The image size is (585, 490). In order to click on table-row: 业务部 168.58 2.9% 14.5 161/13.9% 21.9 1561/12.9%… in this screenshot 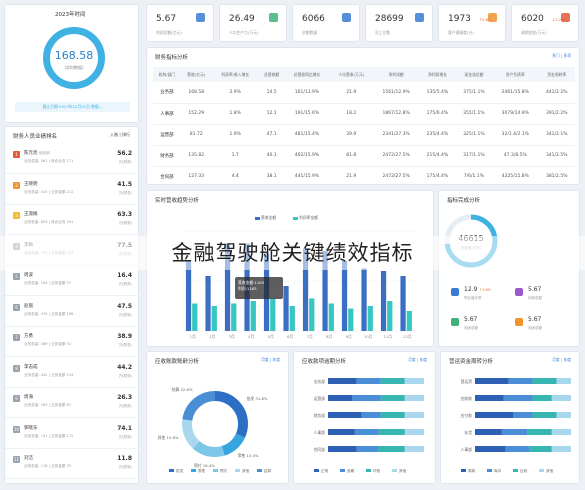, I will do `click(364, 93)`.